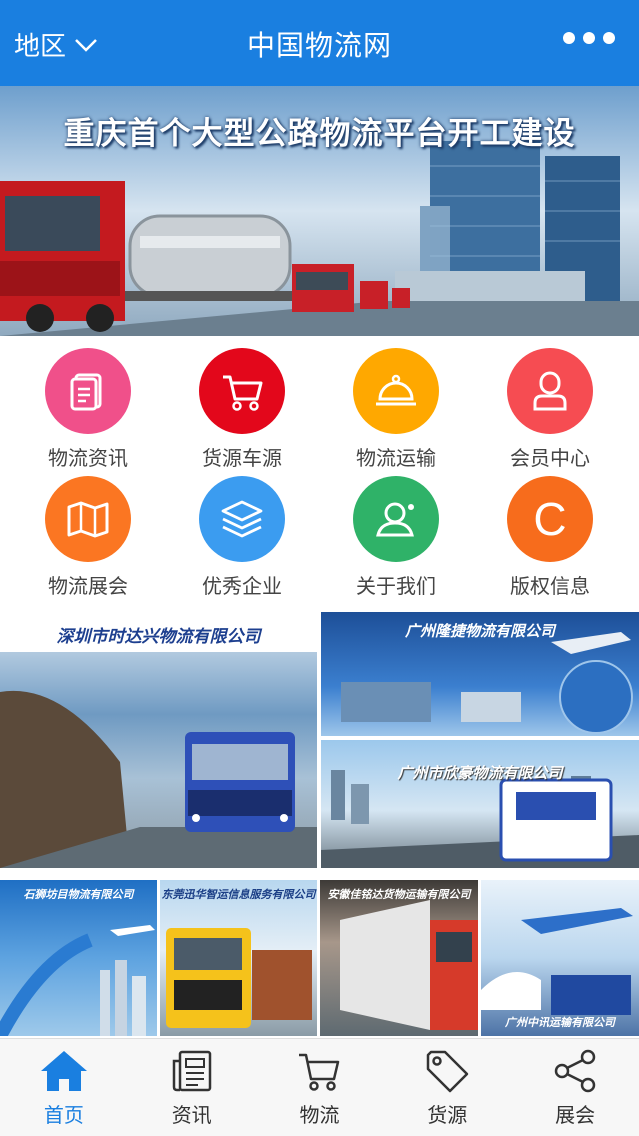  I want to click on nav-item-home: 首页, so click(64, 1087).